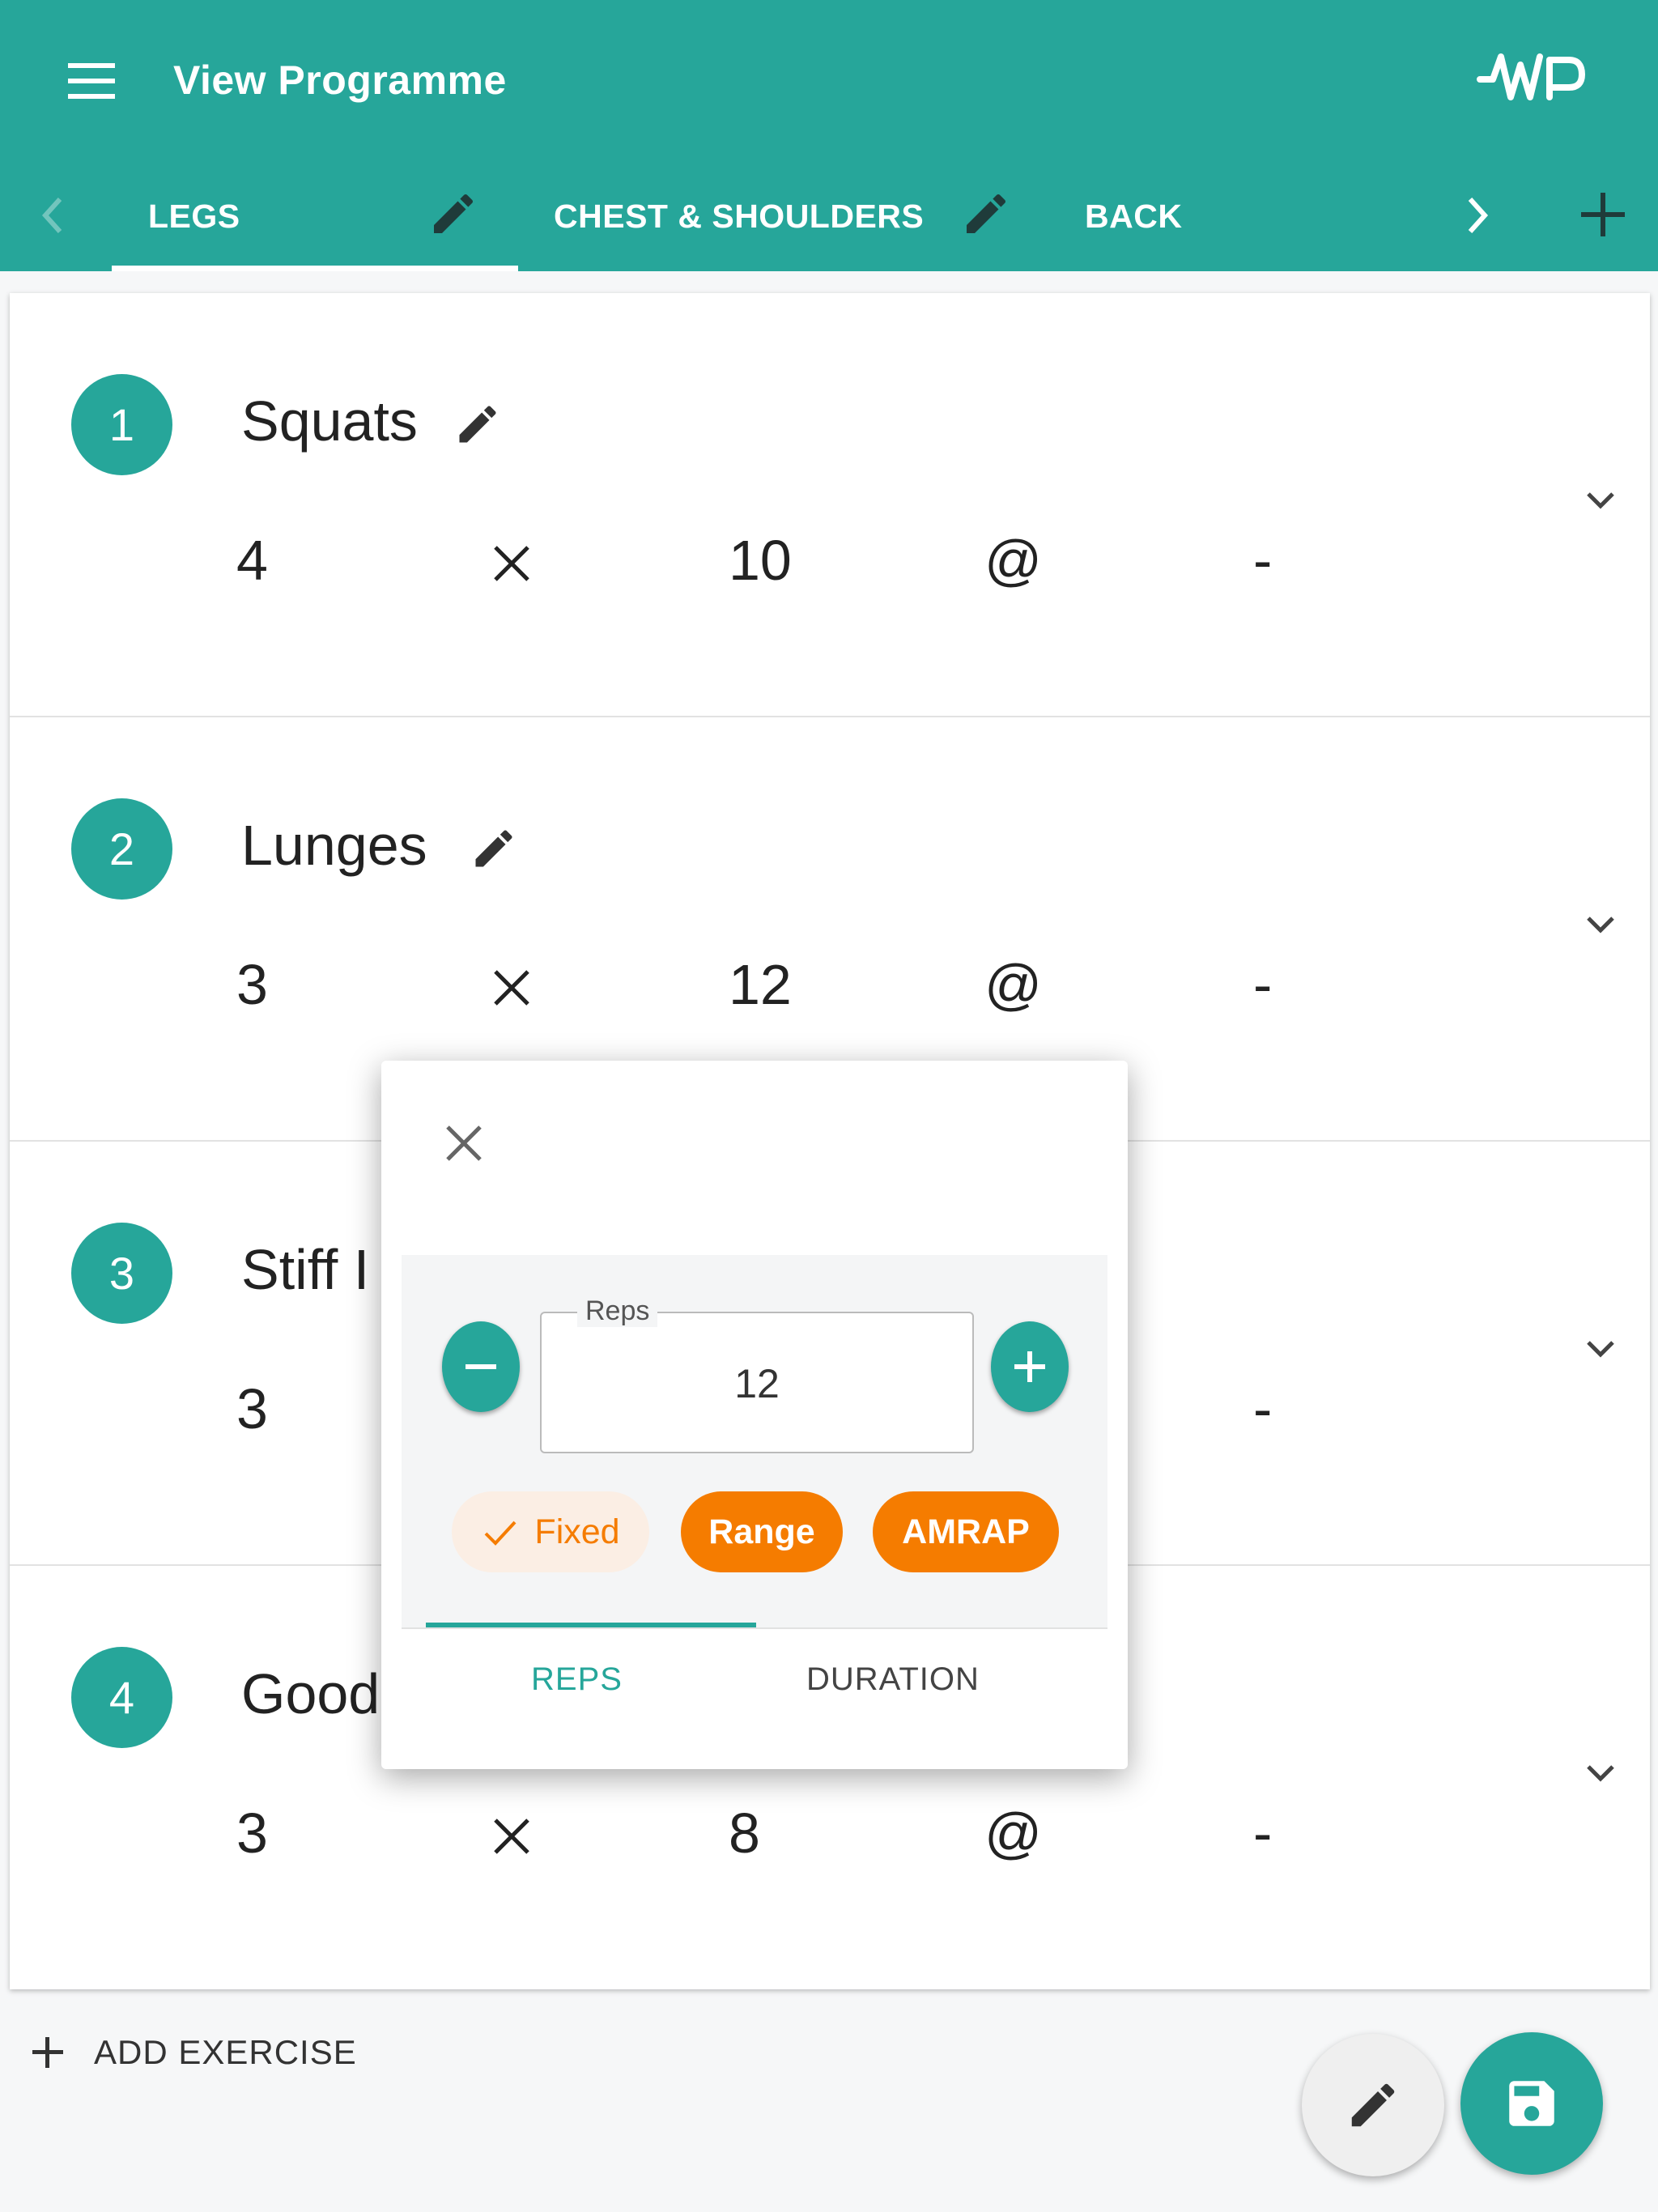  Describe the element at coordinates (52, 215) in the screenshot. I see `chevron-left-icon` at that location.